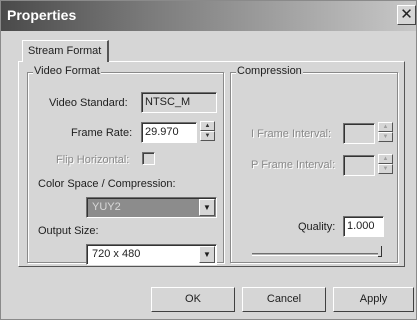 The width and height of the screenshot is (417, 320). Describe the element at coordinates (359, 165) in the screenshot. I see `p-frame-interval-input` at that location.